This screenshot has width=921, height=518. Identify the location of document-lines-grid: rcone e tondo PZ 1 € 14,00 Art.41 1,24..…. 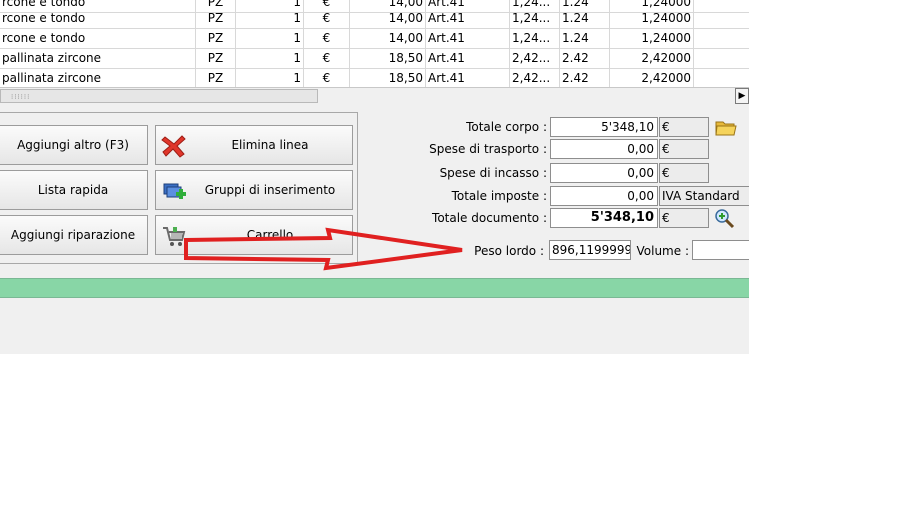
(374, 44).